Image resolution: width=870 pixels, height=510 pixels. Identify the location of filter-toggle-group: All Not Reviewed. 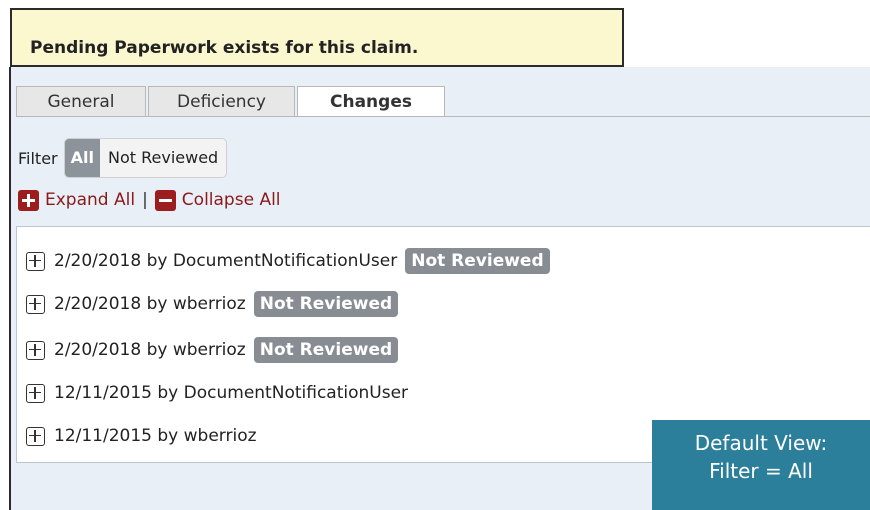
(145, 158).